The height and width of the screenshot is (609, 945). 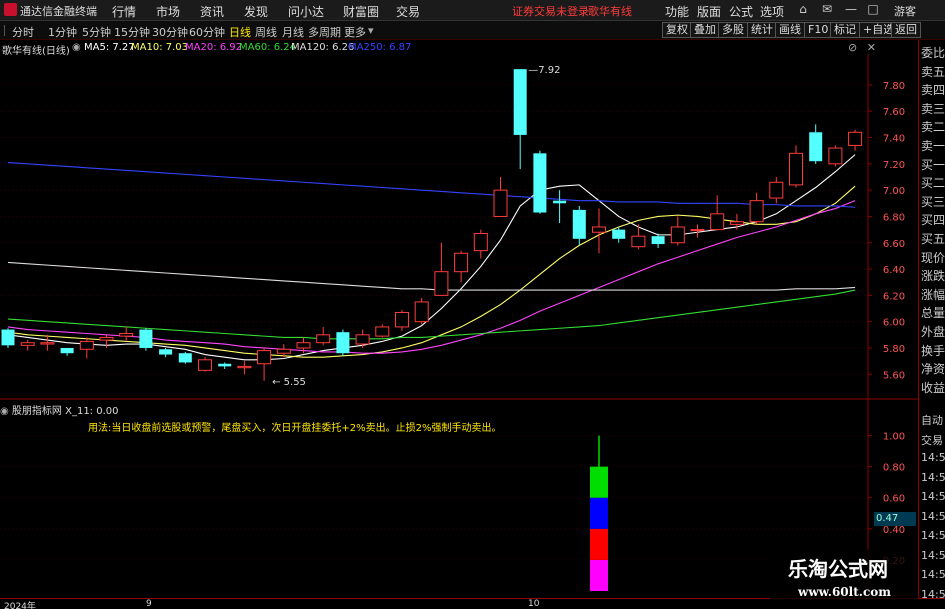 I want to click on period-monthly: 月线, so click(x=293, y=32).